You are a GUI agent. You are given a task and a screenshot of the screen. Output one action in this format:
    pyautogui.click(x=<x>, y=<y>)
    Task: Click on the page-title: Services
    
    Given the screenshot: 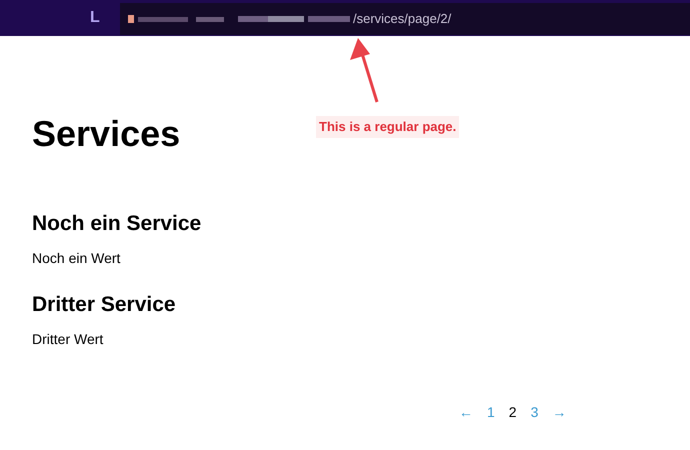 What is the action you would take?
    pyautogui.click(x=106, y=134)
    